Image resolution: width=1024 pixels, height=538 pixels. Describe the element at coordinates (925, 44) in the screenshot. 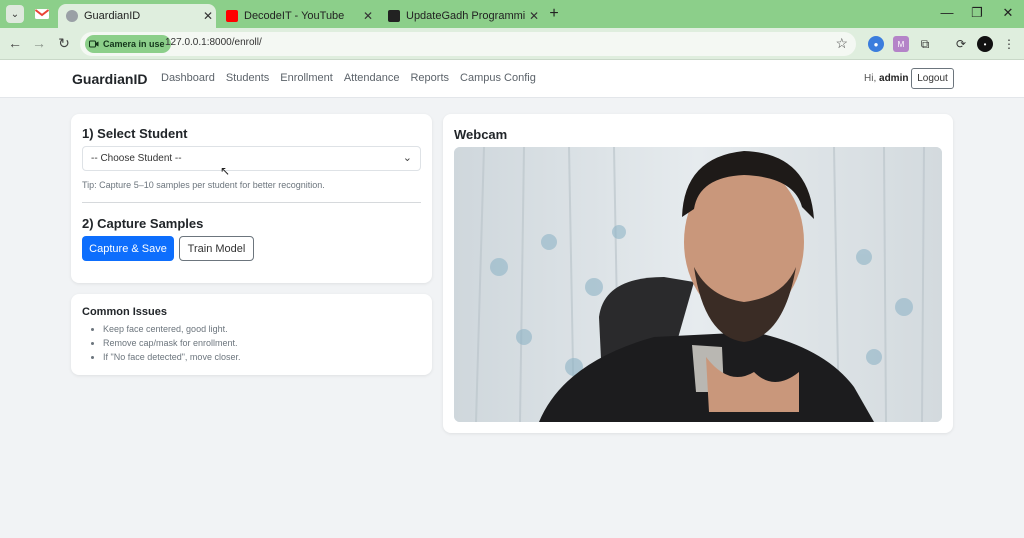

I see `puzzle-icon: ⧉` at that location.